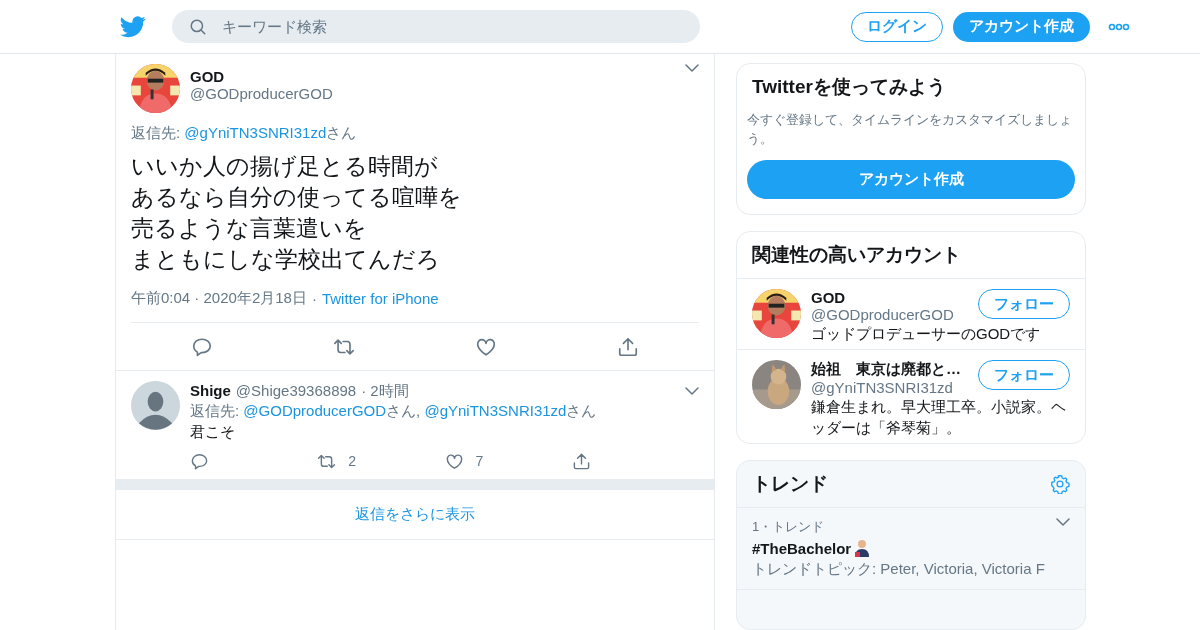  Describe the element at coordinates (219, 298) in the screenshot. I see `tweet-time: 午前0:04 · 2020年2月18日` at that location.